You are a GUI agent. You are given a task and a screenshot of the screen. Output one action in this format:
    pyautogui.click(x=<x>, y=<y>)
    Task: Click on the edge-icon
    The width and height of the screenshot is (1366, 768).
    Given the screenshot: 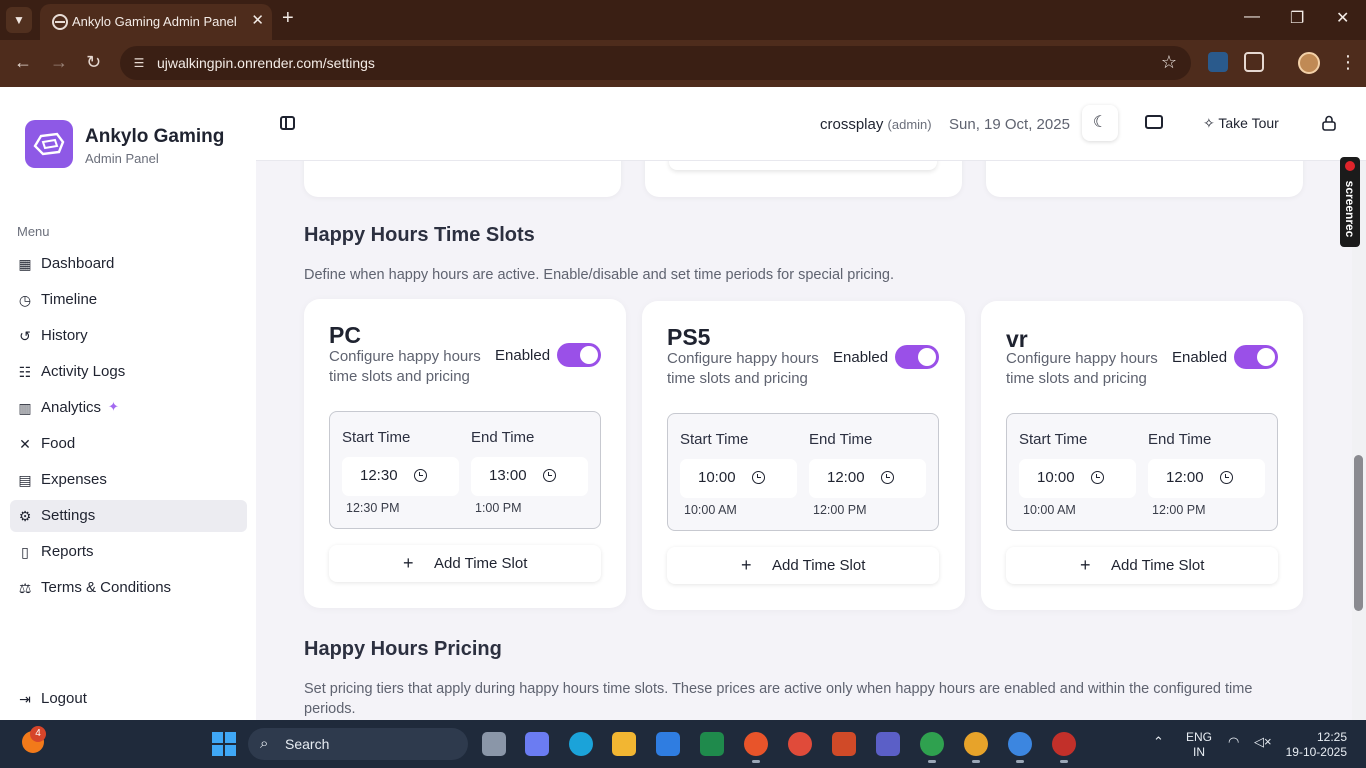 What is the action you would take?
    pyautogui.click(x=581, y=744)
    